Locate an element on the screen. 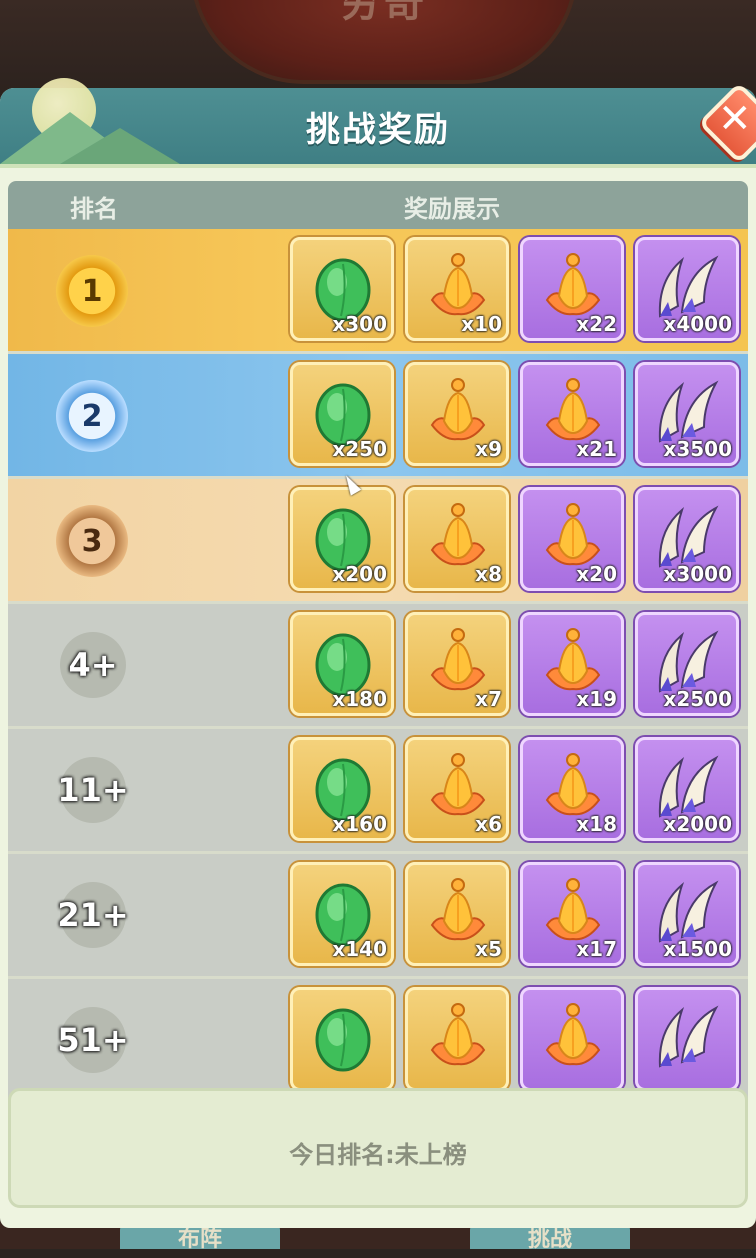 The height and width of the screenshot is (1258, 756). table-row: 21+ x140 x5 x17 x1500 is located at coordinates (378, 915).